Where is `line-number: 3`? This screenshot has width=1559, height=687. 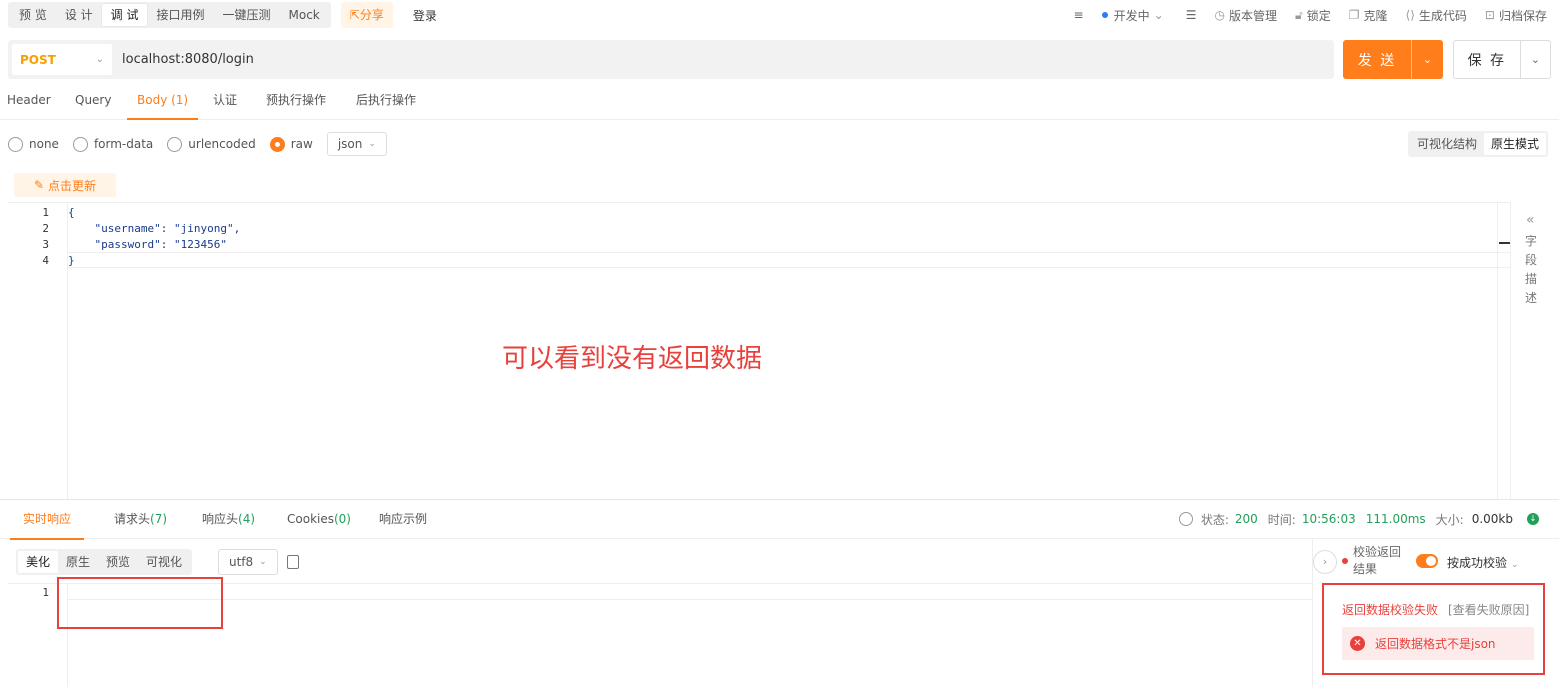
line-number: 3 is located at coordinates (45, 244).